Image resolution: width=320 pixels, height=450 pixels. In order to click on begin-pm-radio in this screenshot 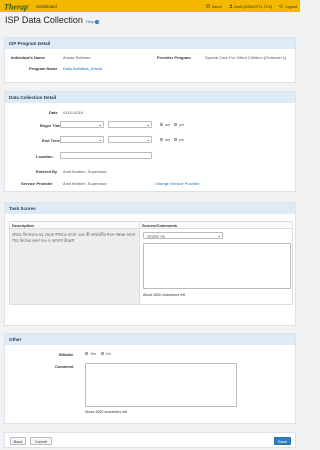, I will do `click(176, 125)`.